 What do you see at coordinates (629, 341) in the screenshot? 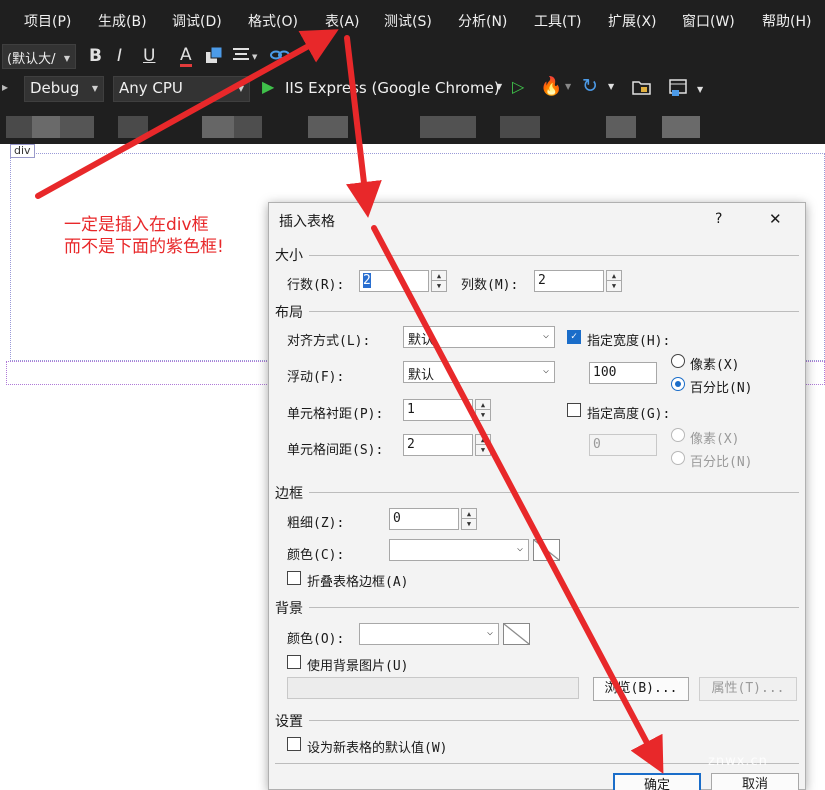
I see `width-check-label: 指定宽度(H):` at bounding box center [629, 341].